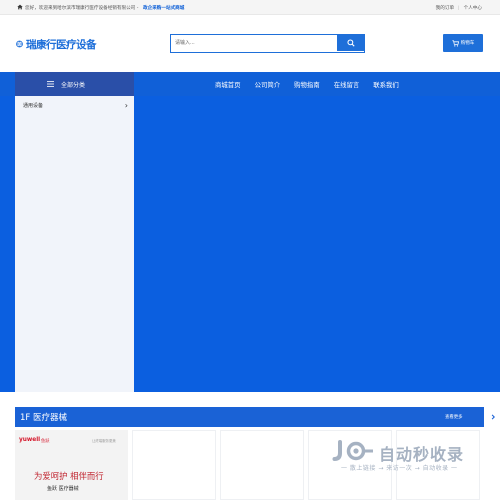 The height and width of the screenshot is (500, 500). I want to click on nav-guide: 购物指南, so click(307, 84).